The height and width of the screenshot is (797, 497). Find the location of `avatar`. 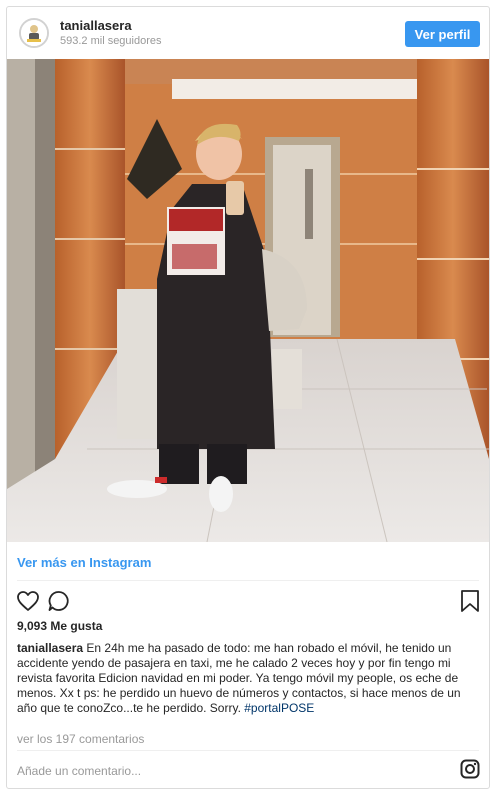

avatar is located at coordinates (34, 33).